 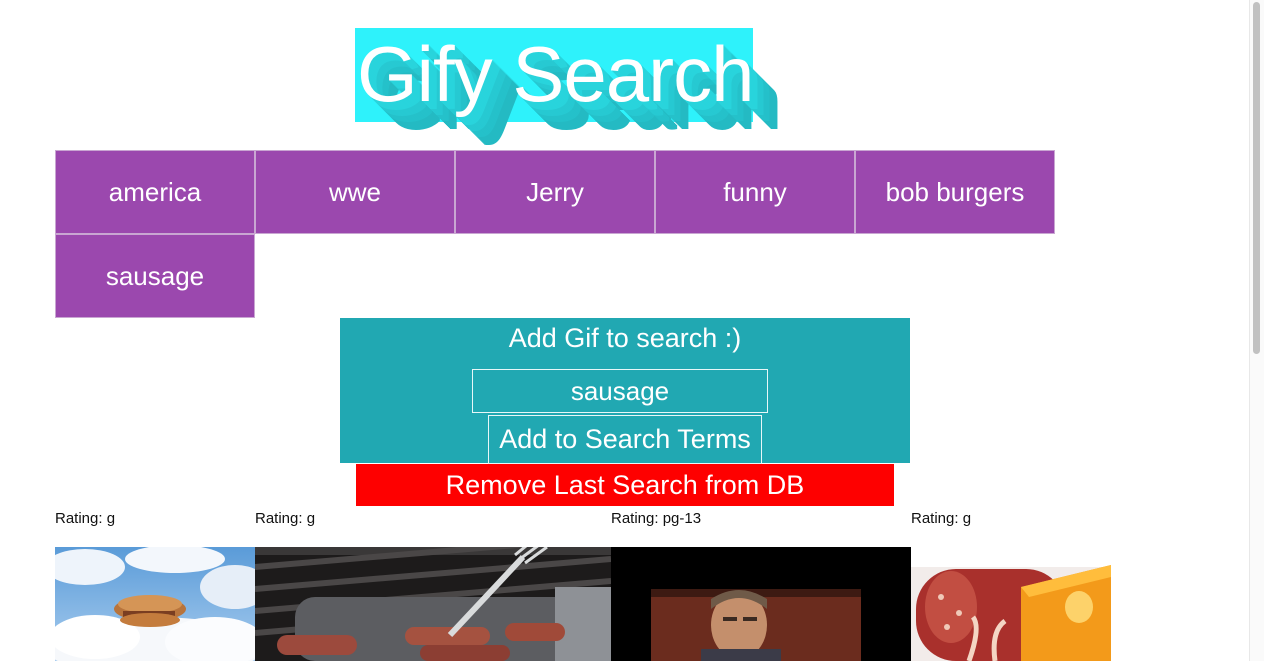 I want to click on topic-button-bob-burgers: bob burgers, so click(x=955, y=192).